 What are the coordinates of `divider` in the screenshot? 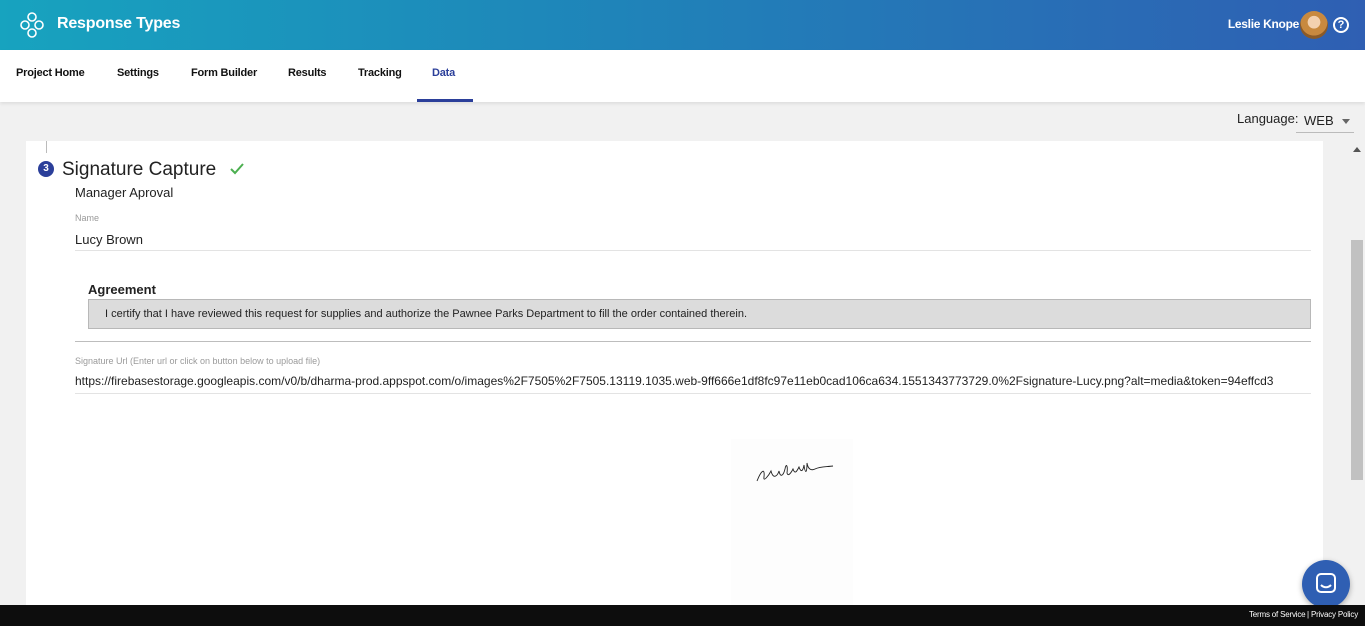 It's located at (693, 341).